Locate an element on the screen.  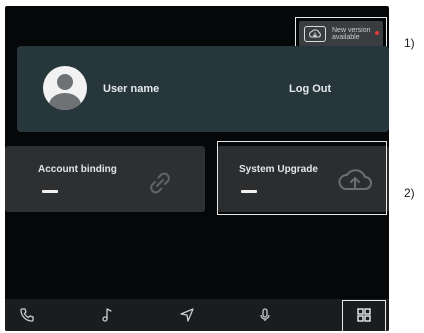
callout-1: 1) is located at coordinates (409, 43).